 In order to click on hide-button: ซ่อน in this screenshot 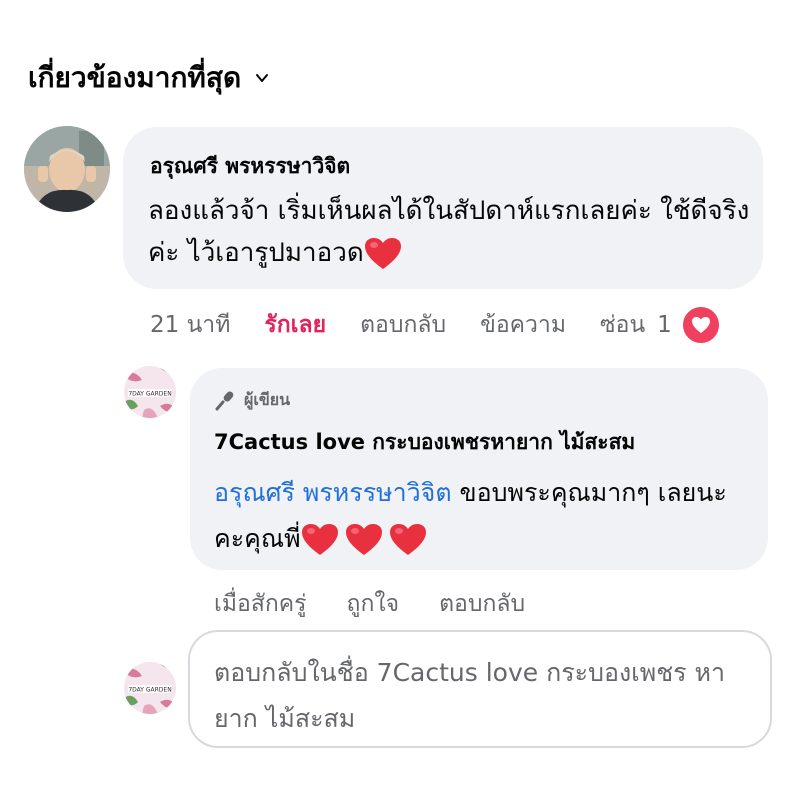, I will do `click(622, 325)`.